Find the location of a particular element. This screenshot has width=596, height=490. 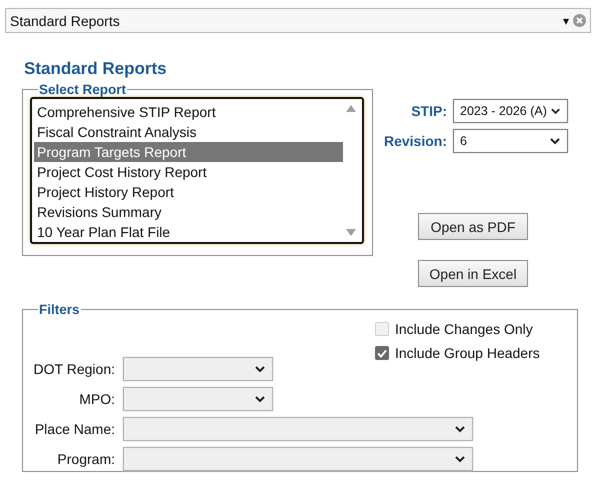

dropdown-toggle: ▾ is located at coordinates (566, 21).